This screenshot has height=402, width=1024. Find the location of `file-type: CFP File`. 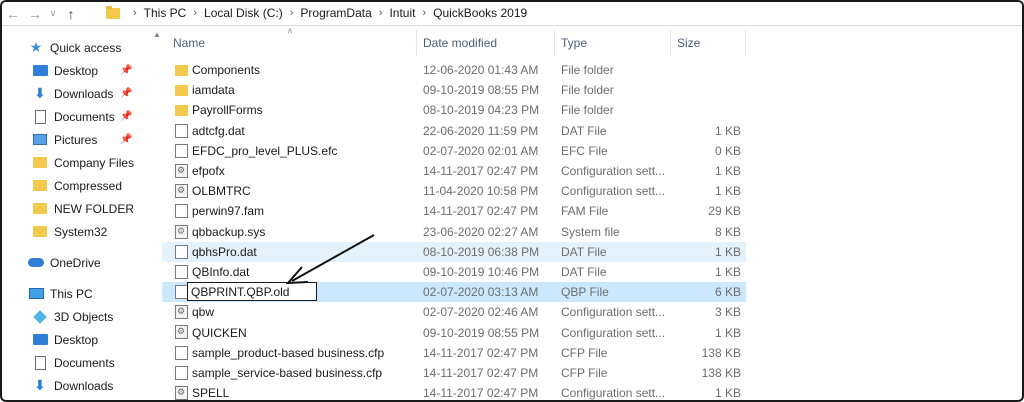

file-type: CFP File is located at coordinates (584, 372).